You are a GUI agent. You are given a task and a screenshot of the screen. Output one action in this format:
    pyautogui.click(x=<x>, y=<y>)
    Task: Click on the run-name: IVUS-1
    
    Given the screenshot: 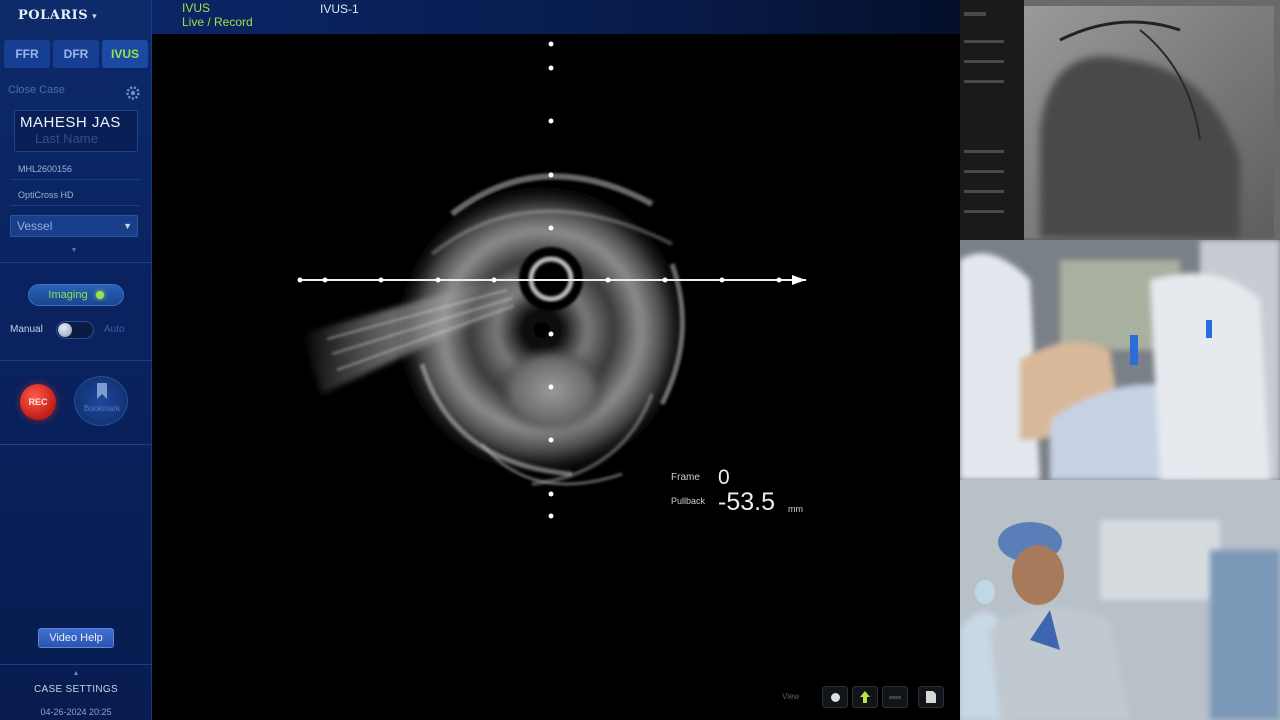 What is the action you would take?
    pyautogui.click(x=339, y=9)
    